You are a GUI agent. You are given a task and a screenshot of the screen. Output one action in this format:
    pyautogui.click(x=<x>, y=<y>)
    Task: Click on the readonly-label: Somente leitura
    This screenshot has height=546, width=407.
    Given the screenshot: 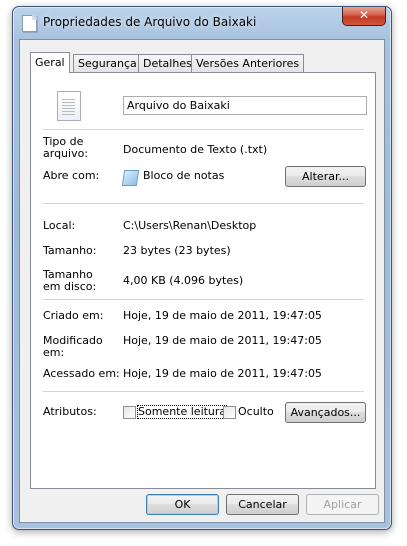 What is the action you would take?
    pyautogui.click(x=182, y=412)
    